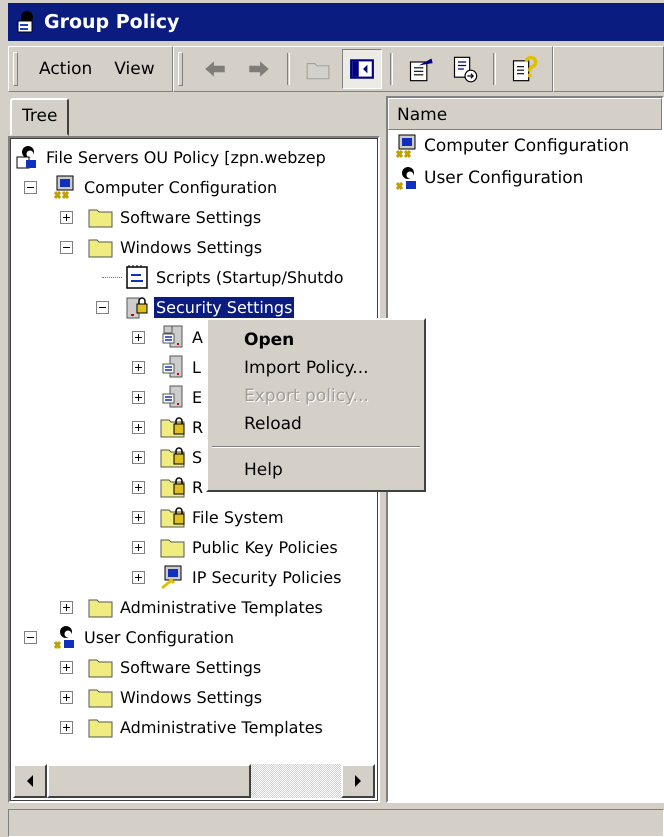 This screenshot has width=664, height=837. I want to click on menu-item: Action, so click(66, 69).